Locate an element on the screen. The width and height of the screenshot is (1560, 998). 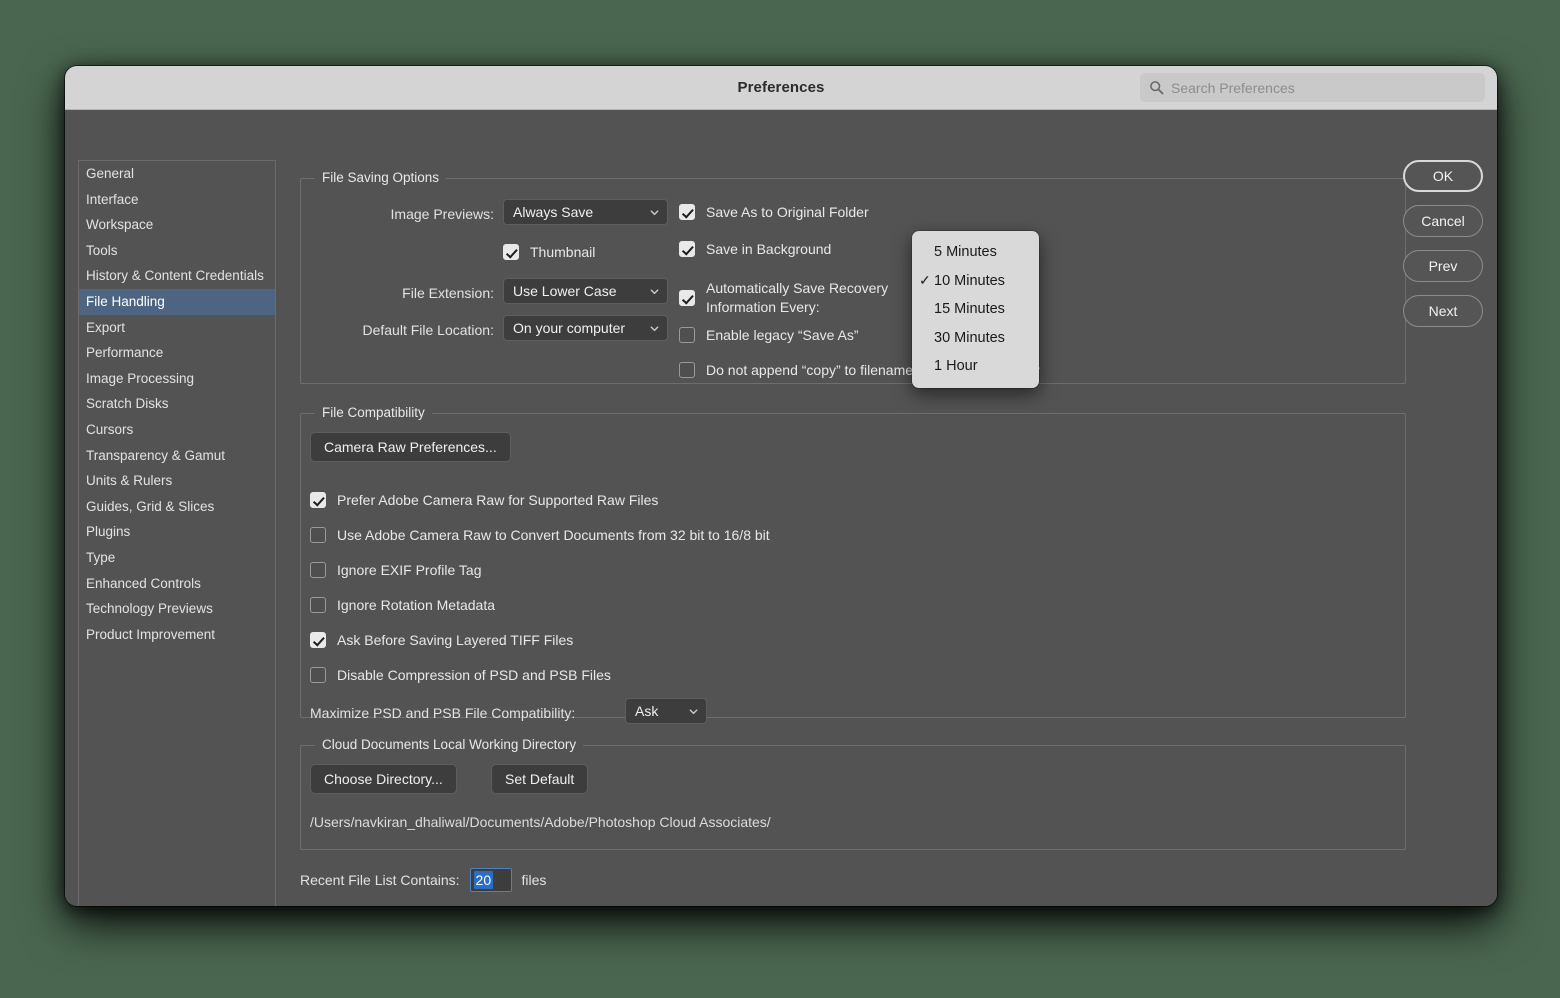
ignore-exif-label: Ignore EXIF Profile Tag is located at coordinates (409, 570).